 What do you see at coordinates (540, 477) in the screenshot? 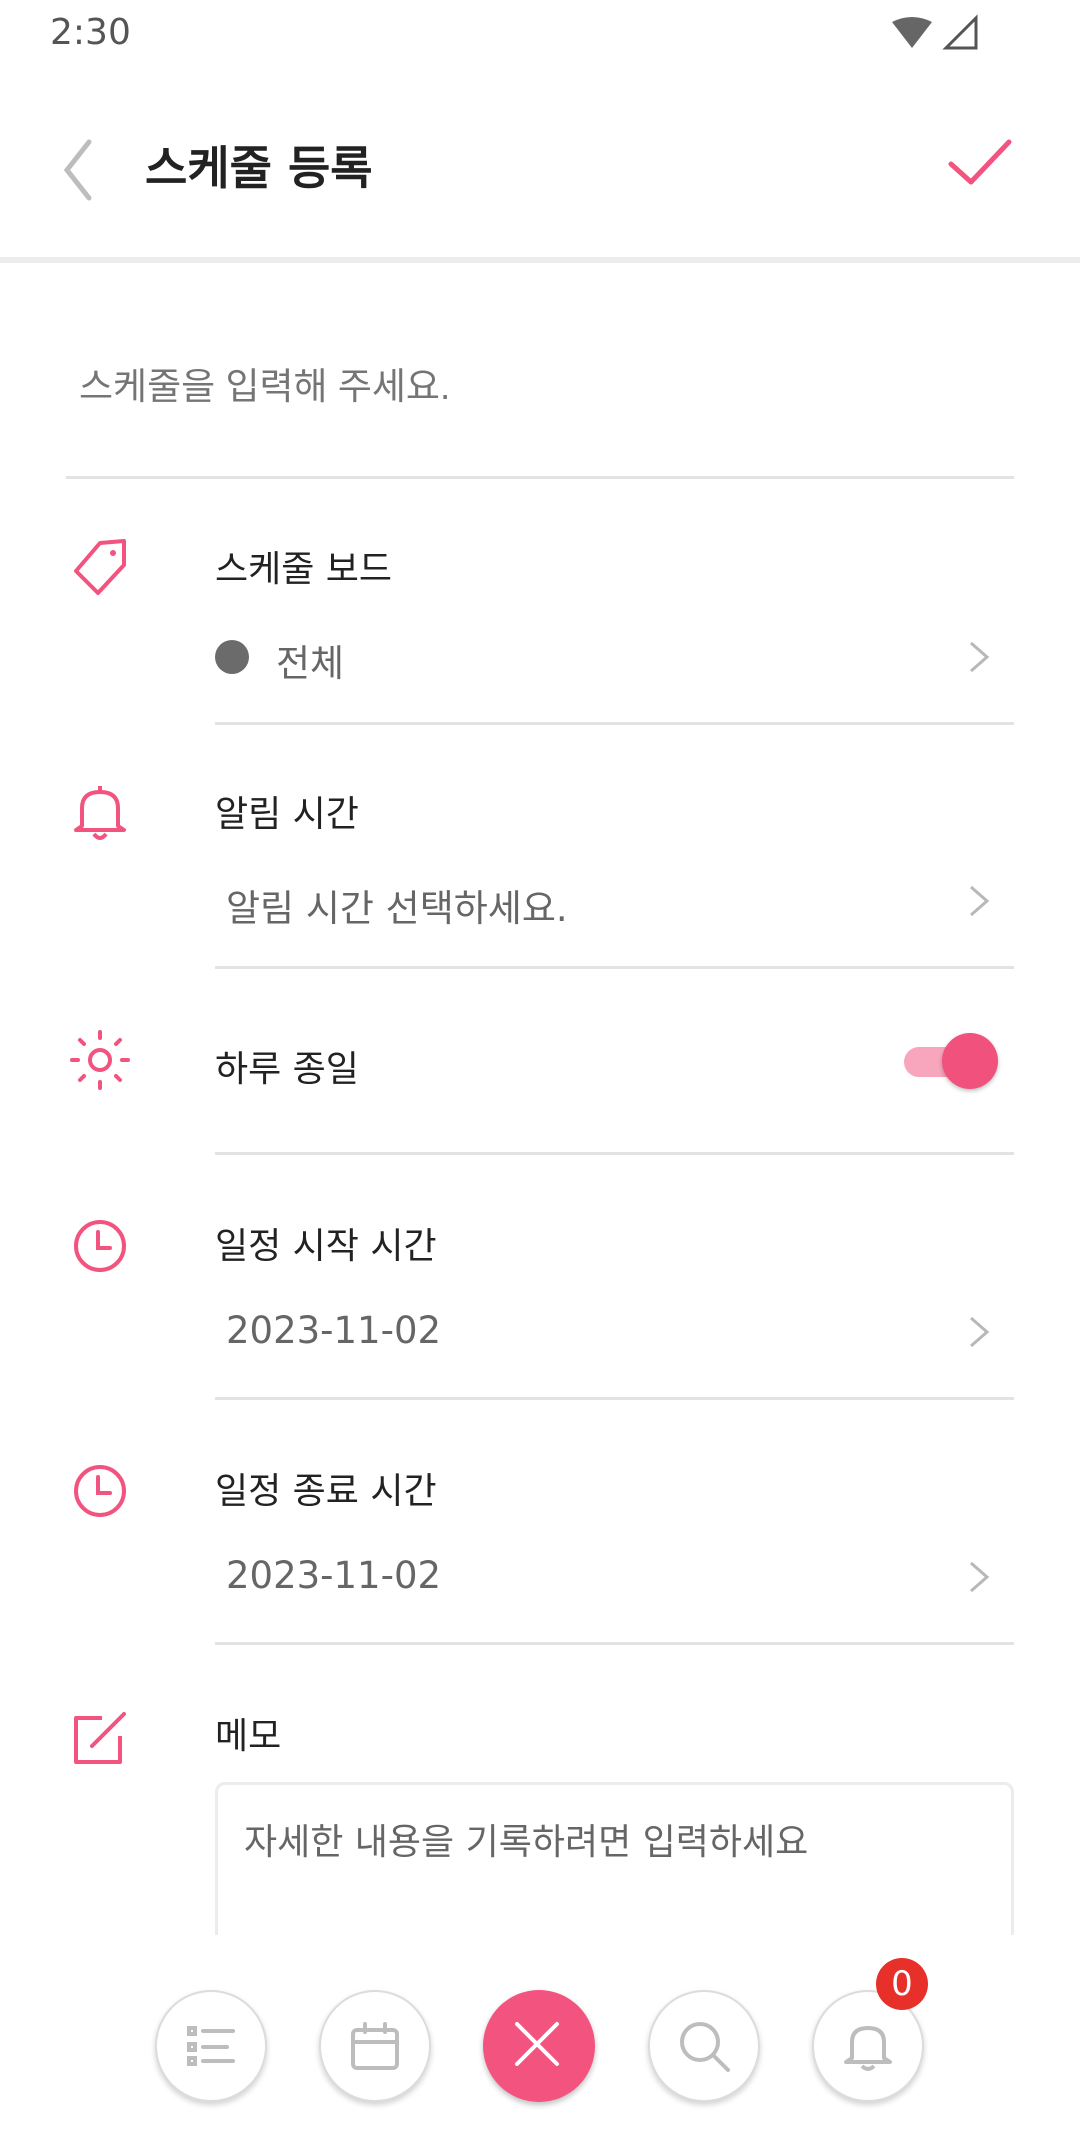
I see `input-underline` at bounding box center [540, 477].